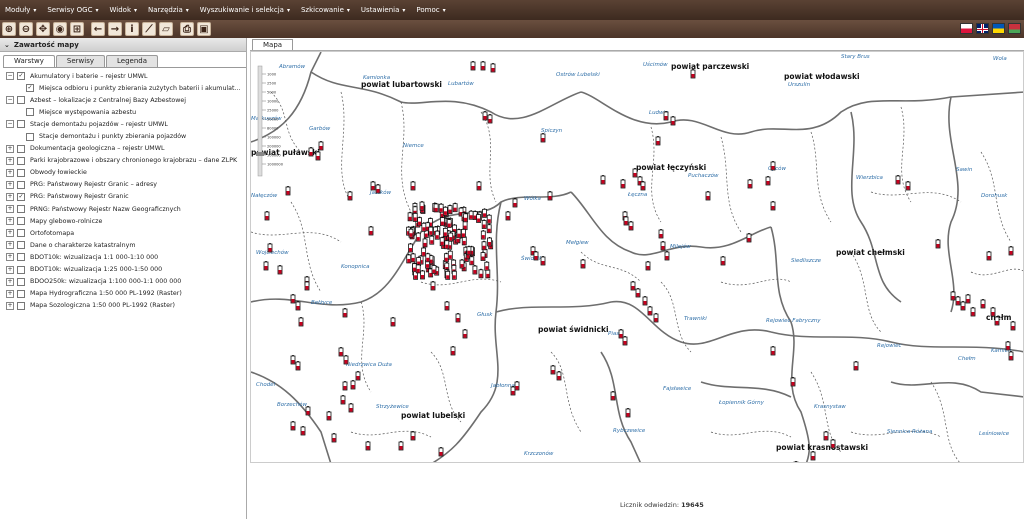  What do you see at coordinates (169, 10) in the screenshot?
I see `menu-item-3: Narzędzia ▾` at bounding box center [169, 10].